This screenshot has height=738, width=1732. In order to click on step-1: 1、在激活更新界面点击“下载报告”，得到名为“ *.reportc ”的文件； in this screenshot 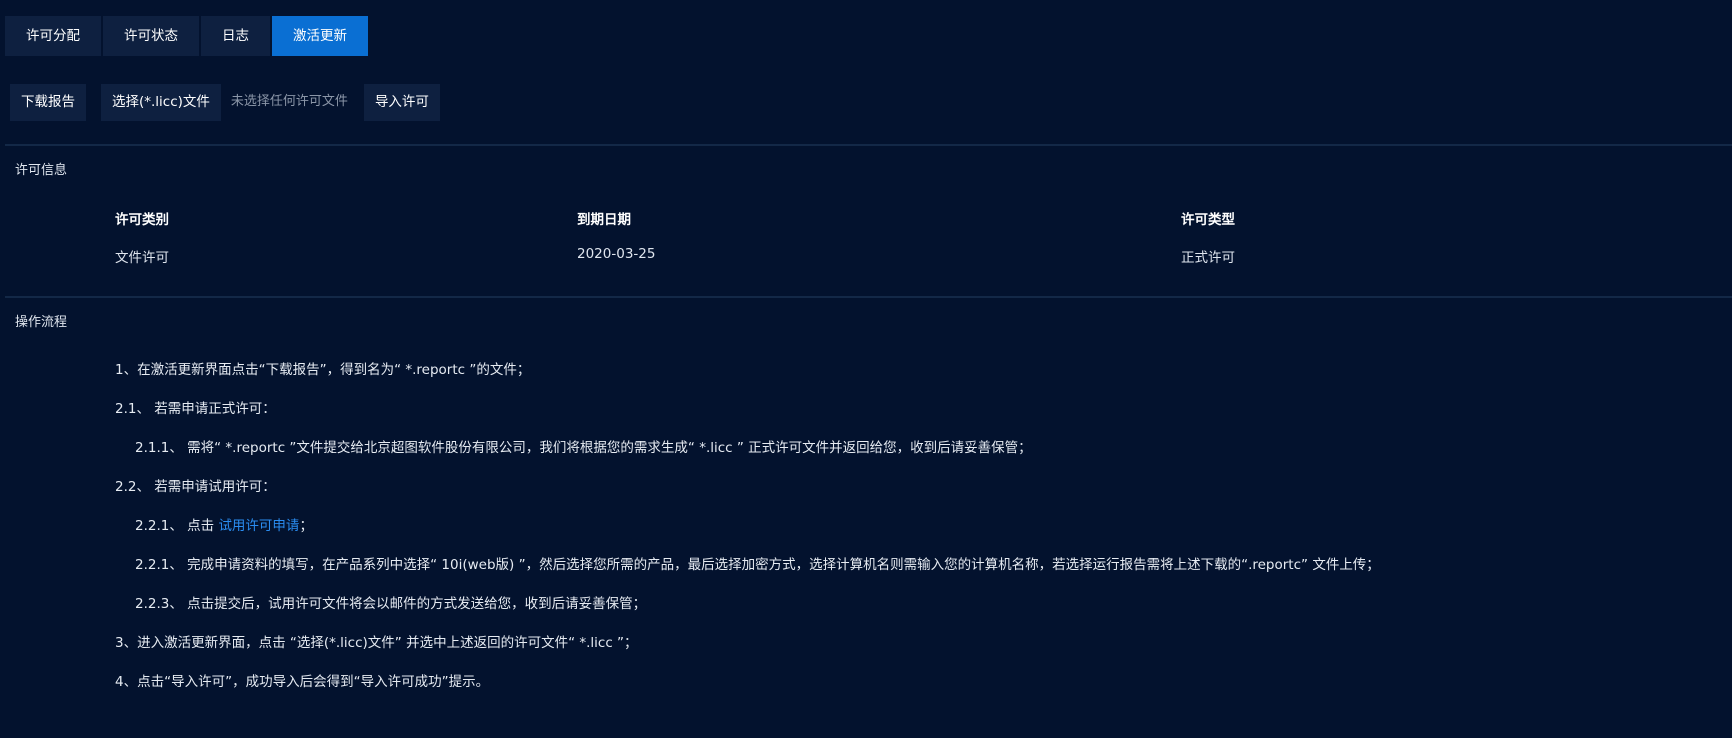, I will do `click(323, 370)`.